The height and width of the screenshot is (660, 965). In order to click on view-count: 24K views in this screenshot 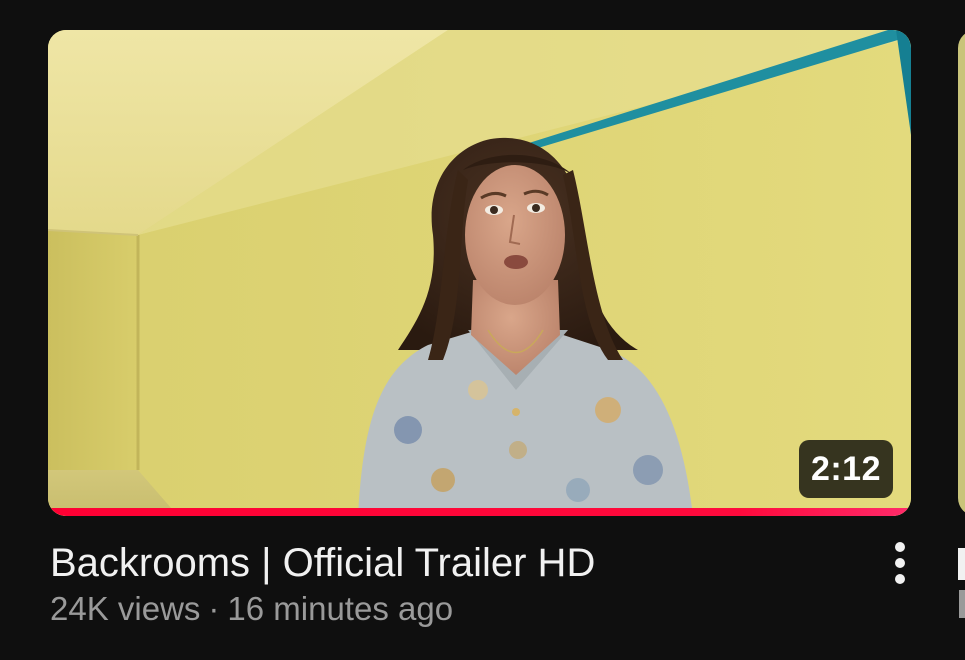, I will do `click(125, 608)`.